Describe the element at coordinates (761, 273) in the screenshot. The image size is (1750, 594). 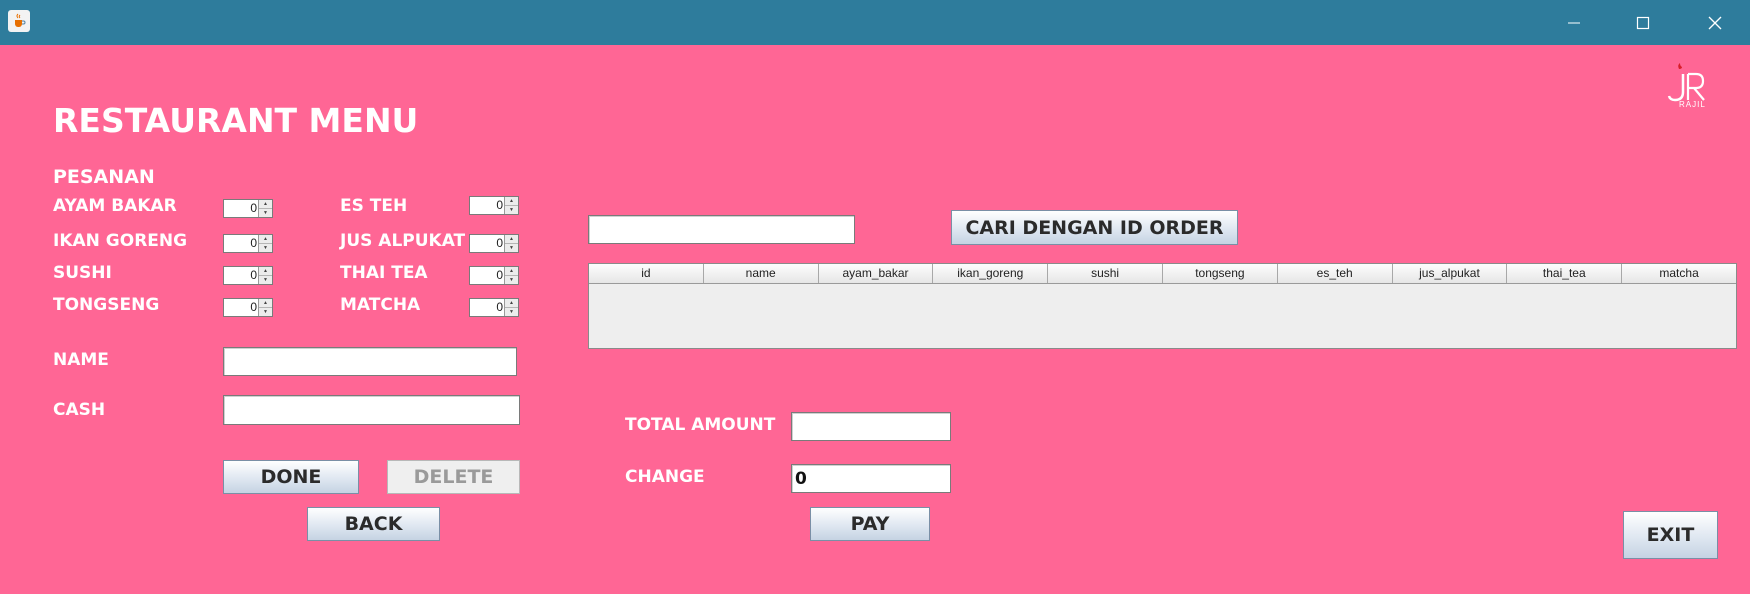
I see `column-header: name` at that location.